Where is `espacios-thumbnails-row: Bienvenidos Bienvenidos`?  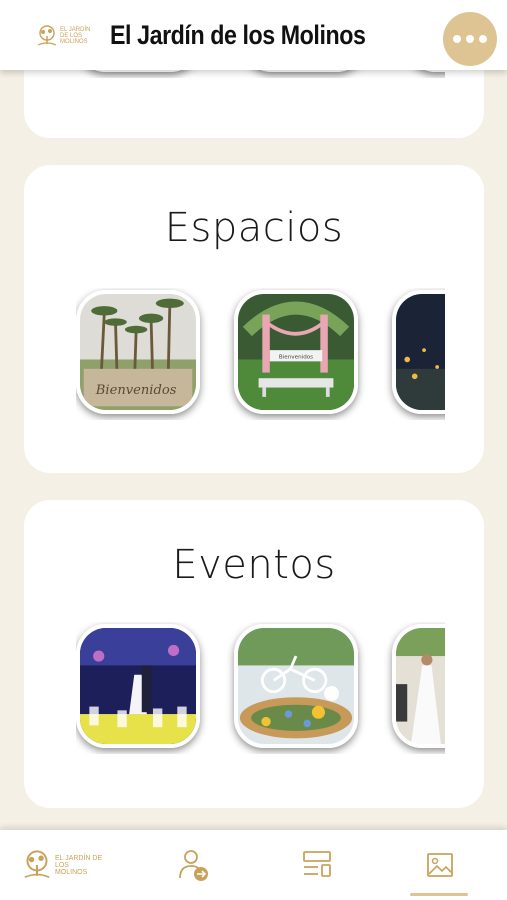
espacios-thumbnails-row: Bienvenidos Bienvenidos is located at coordinates (260, 354).